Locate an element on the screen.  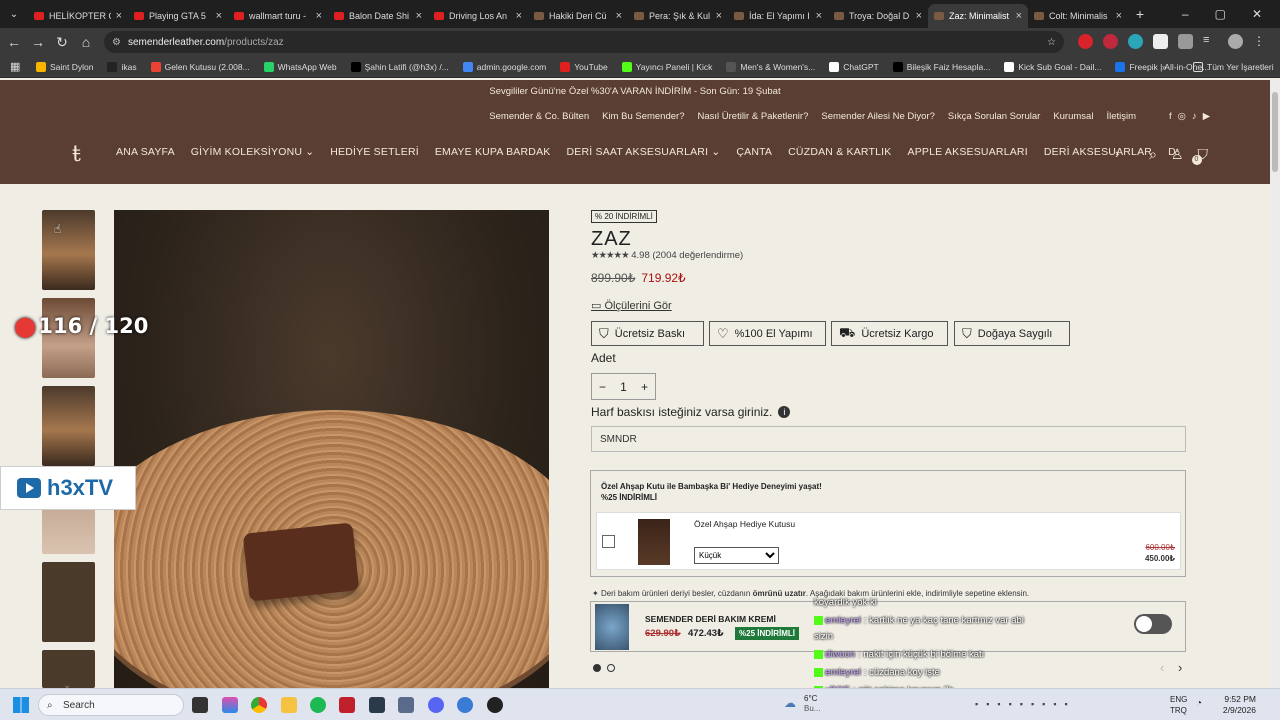
scrollbar-thumb is located at coordinates (1275, 132).